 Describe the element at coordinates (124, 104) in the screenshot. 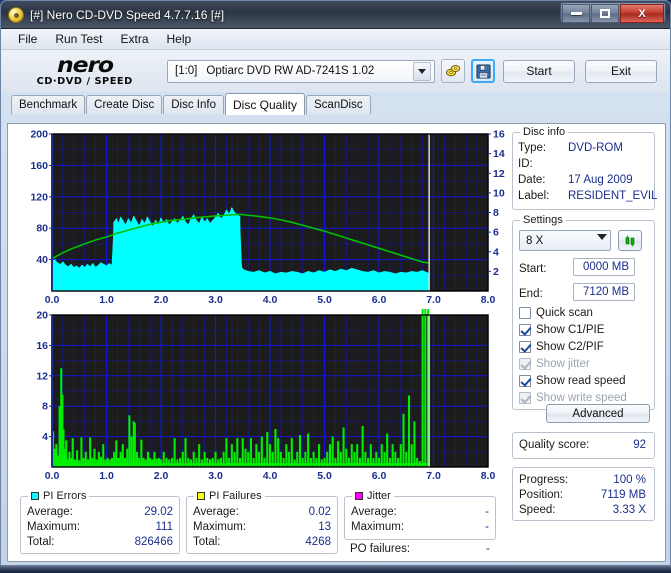

I see `tab-create-disc: Create Disc` at that location.